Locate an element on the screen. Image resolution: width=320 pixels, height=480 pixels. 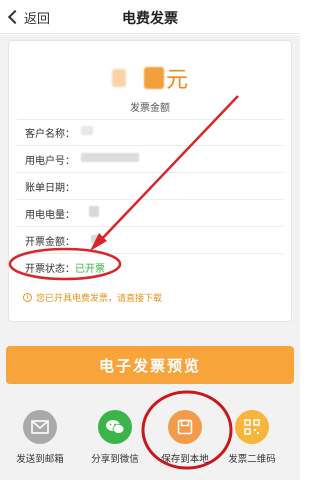
detail-row-invoice-amount: 开票金额： is located at coordinates (150, 240).